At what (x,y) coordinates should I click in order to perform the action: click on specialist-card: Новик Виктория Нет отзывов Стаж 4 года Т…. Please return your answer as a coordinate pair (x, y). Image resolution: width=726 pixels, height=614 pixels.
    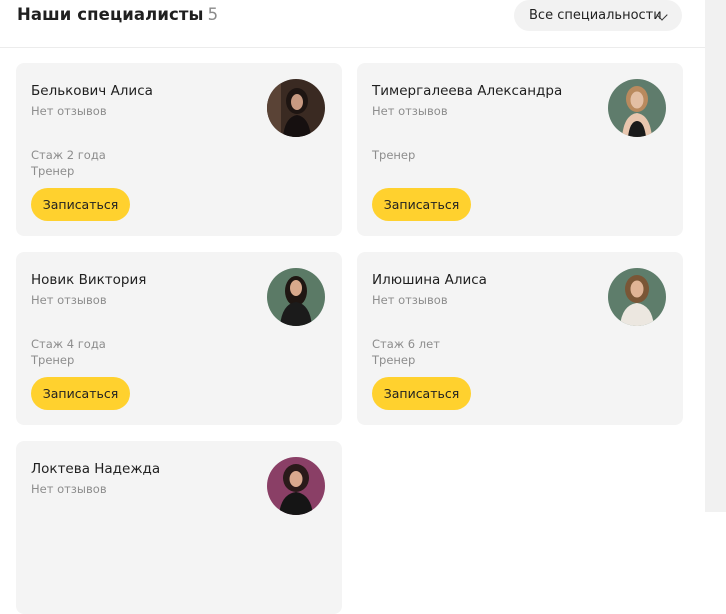
    Looking at the image, I should click on (179, 338).